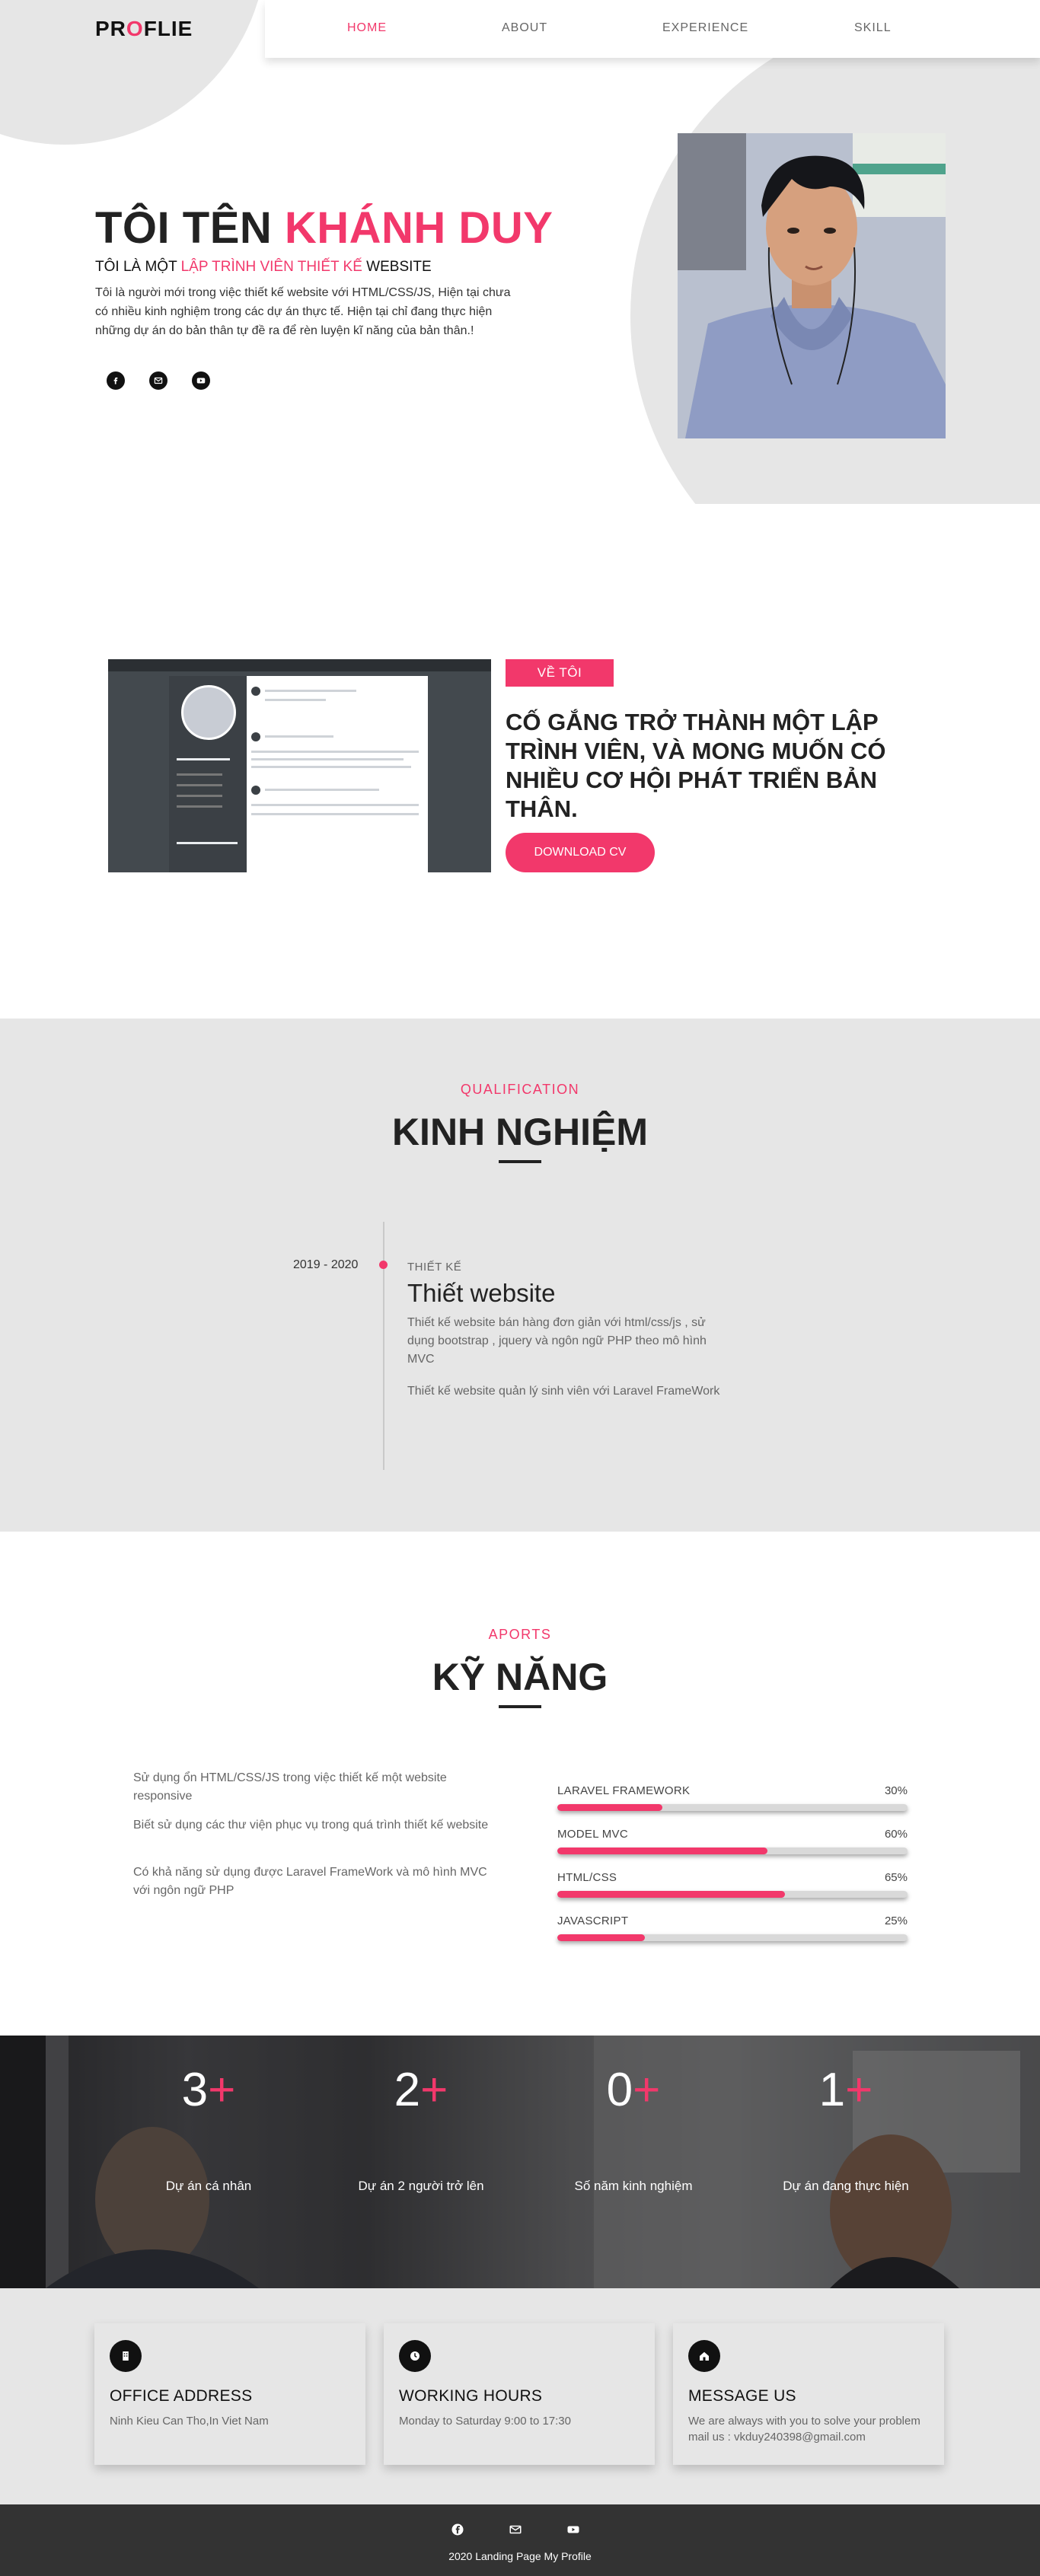 Image resolution: width=1040 pixels, height=2576 pixels. What do you see at coordinates (324, 228) in the screenshot?
I see `hero-title: TÔI TÊN KHÁNH DUY` at bounding box center [324, 228].